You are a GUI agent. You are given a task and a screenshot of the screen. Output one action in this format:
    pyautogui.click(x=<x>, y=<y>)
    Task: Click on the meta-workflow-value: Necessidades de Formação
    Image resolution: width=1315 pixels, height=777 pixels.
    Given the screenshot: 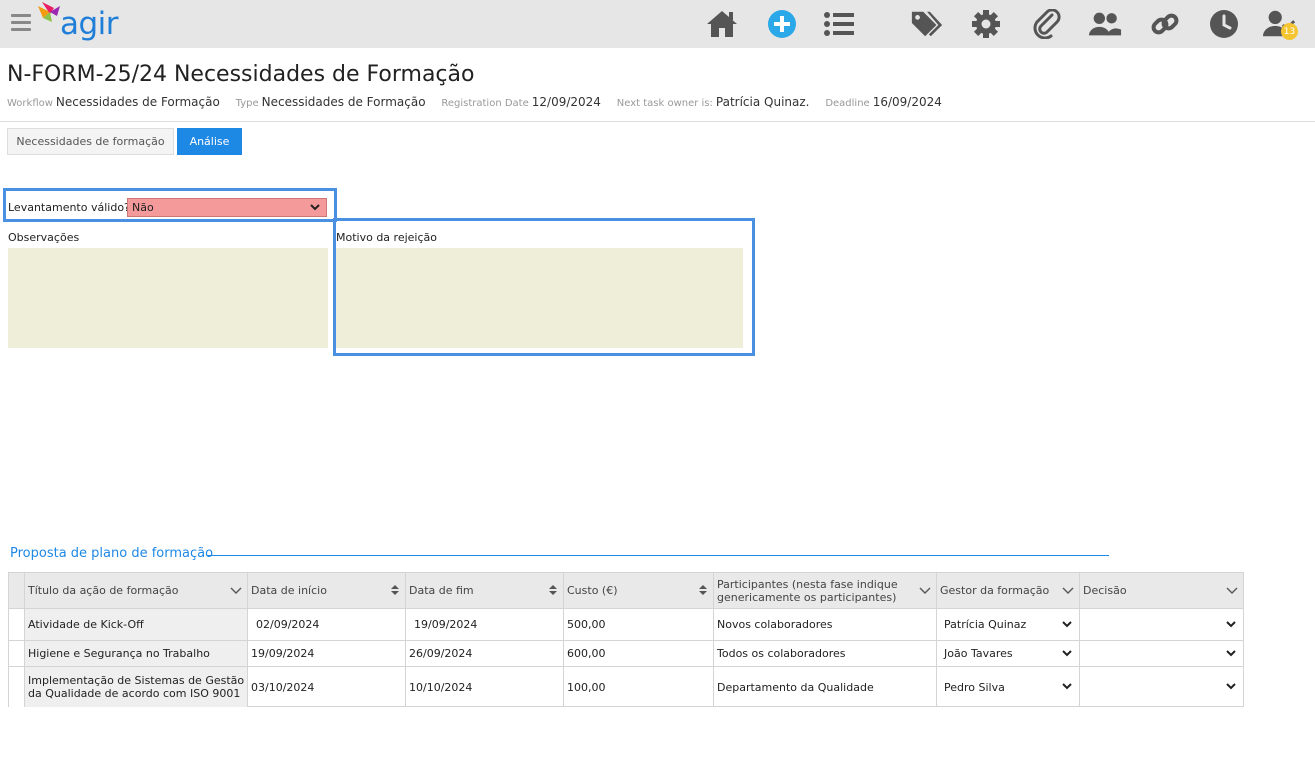 What is the action you would take?
    pyautogui.click(x=137, y=102)
    